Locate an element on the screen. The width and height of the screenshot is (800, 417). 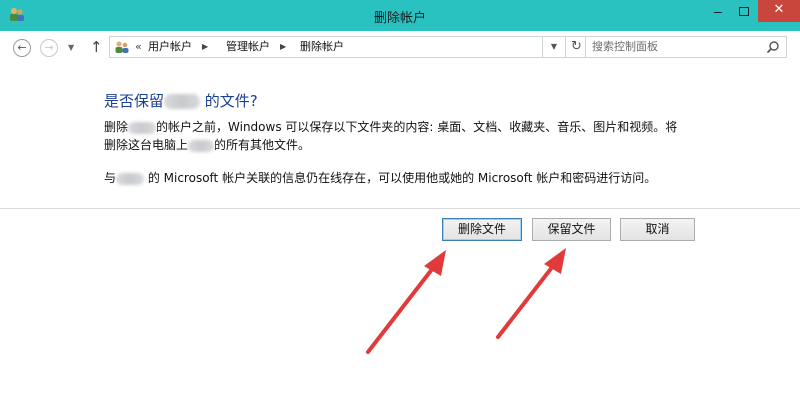
annotation-arrows is located at coordinates (466, 301).